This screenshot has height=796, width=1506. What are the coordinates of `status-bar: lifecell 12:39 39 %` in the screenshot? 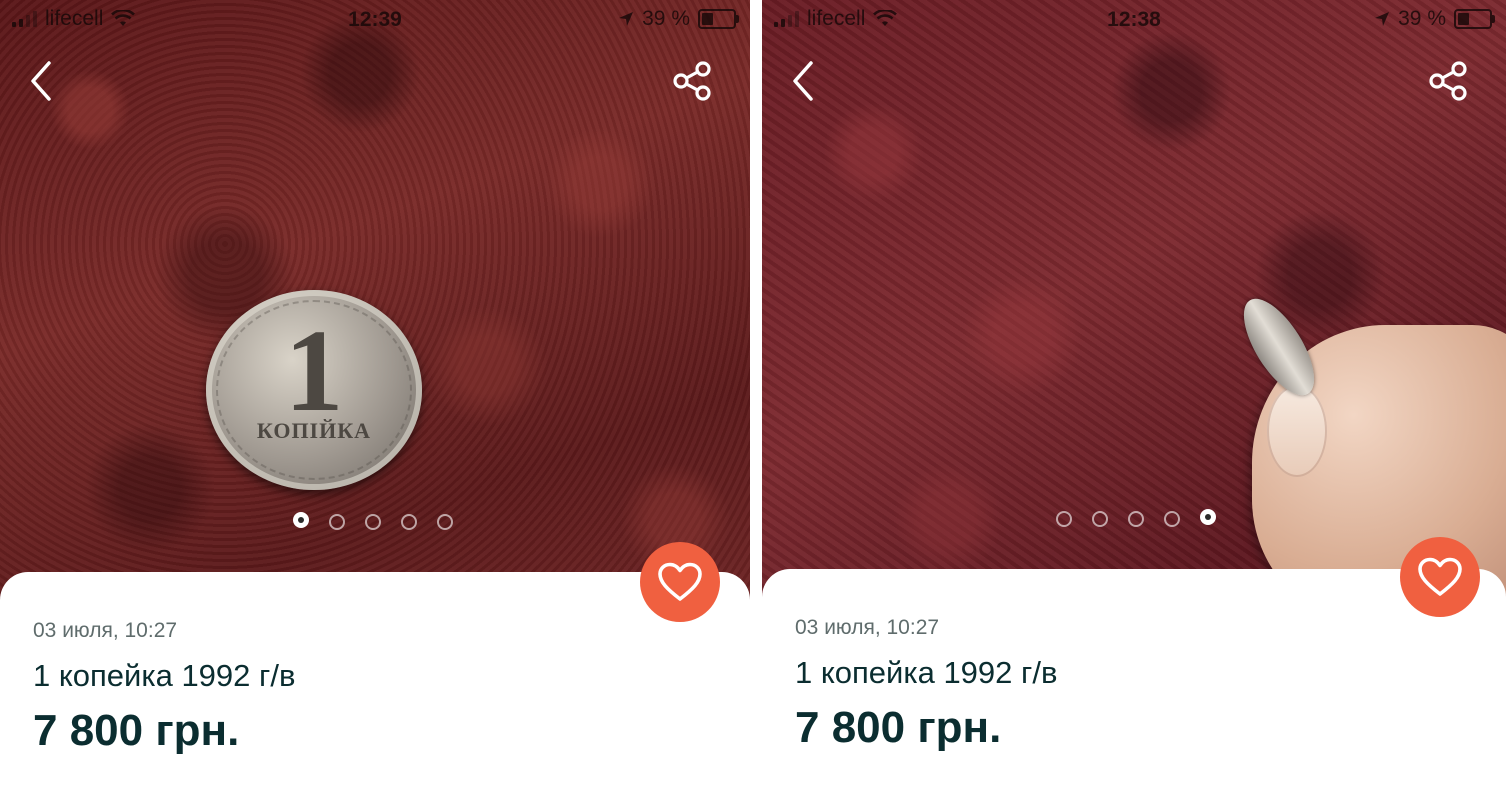 It's located at (375, 20).